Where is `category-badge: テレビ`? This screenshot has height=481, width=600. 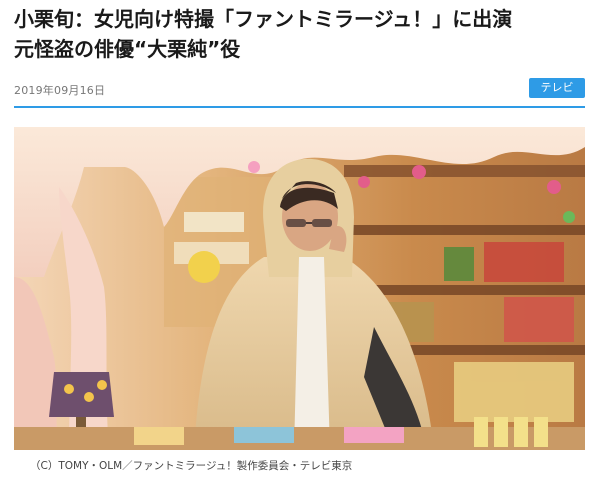 category-badge: テレビ is located at coordinates (557, 88).